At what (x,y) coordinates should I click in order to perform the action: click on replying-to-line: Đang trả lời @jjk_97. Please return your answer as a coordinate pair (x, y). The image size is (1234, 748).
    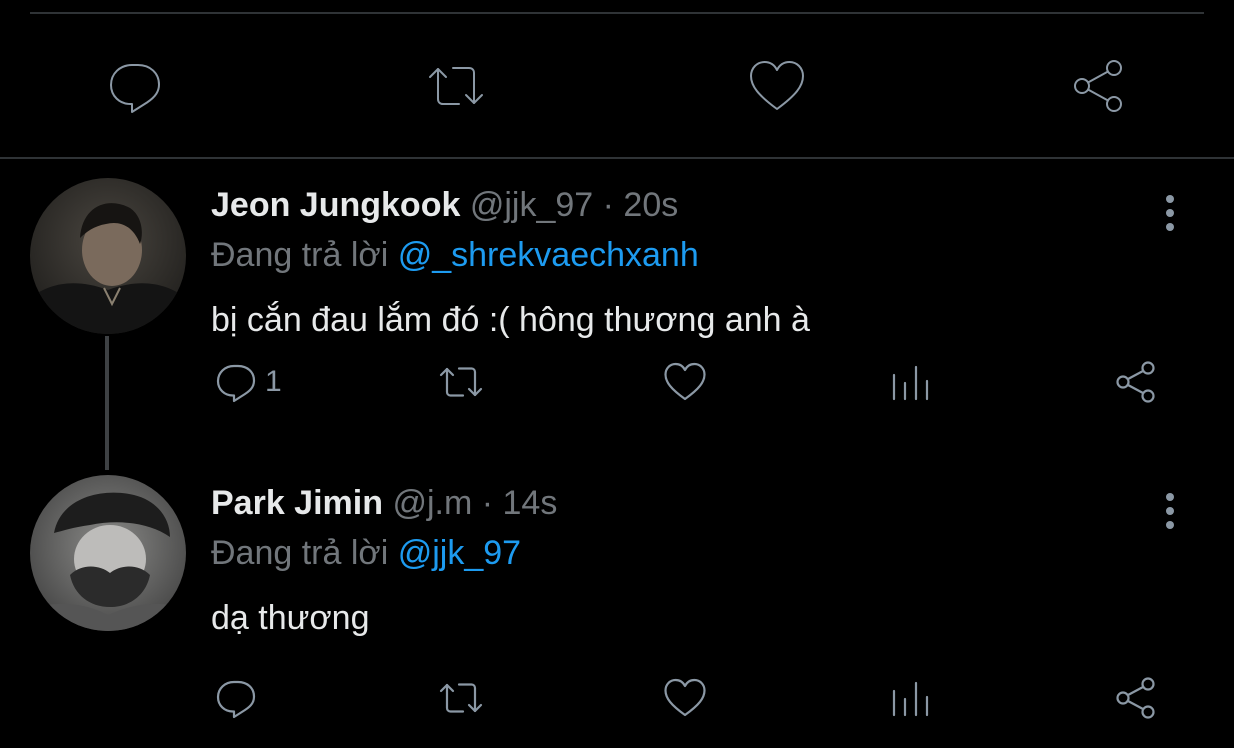
    Looking at the image, I should click on (366, 553).